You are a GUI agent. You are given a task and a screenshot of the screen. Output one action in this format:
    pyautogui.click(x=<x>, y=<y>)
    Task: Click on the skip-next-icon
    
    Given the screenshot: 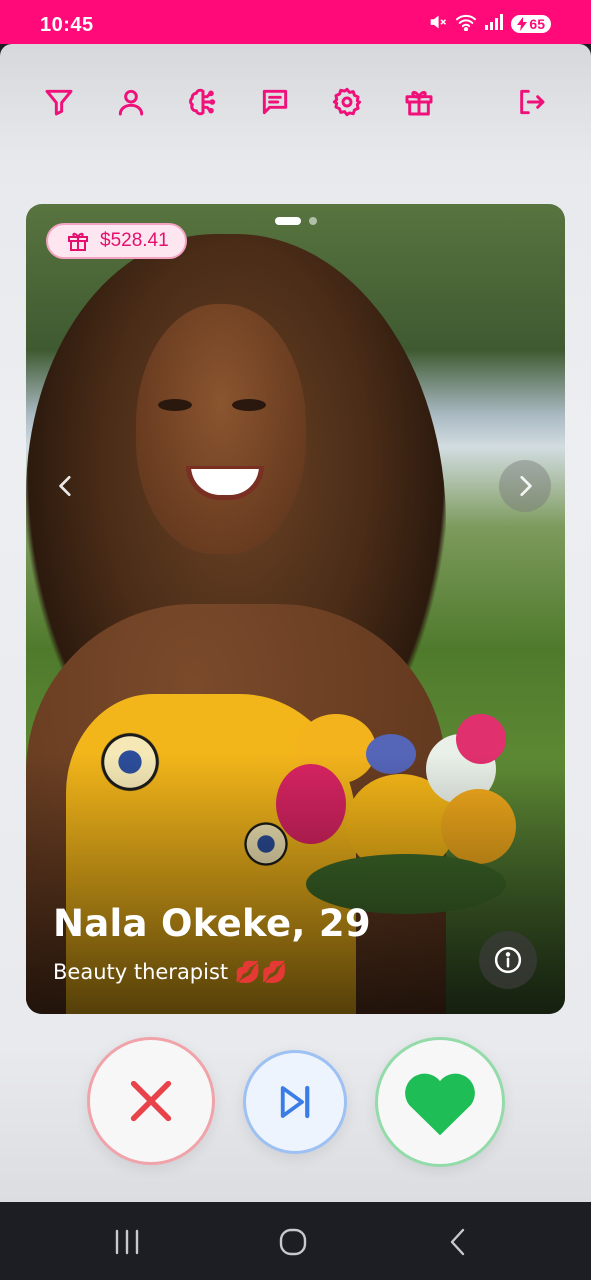 What is the action you would take?
    pyautogui.click(x=295, y=1102)
    